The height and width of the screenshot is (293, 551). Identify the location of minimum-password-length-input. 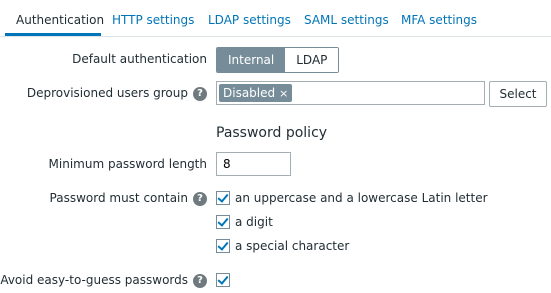
(253, 164).